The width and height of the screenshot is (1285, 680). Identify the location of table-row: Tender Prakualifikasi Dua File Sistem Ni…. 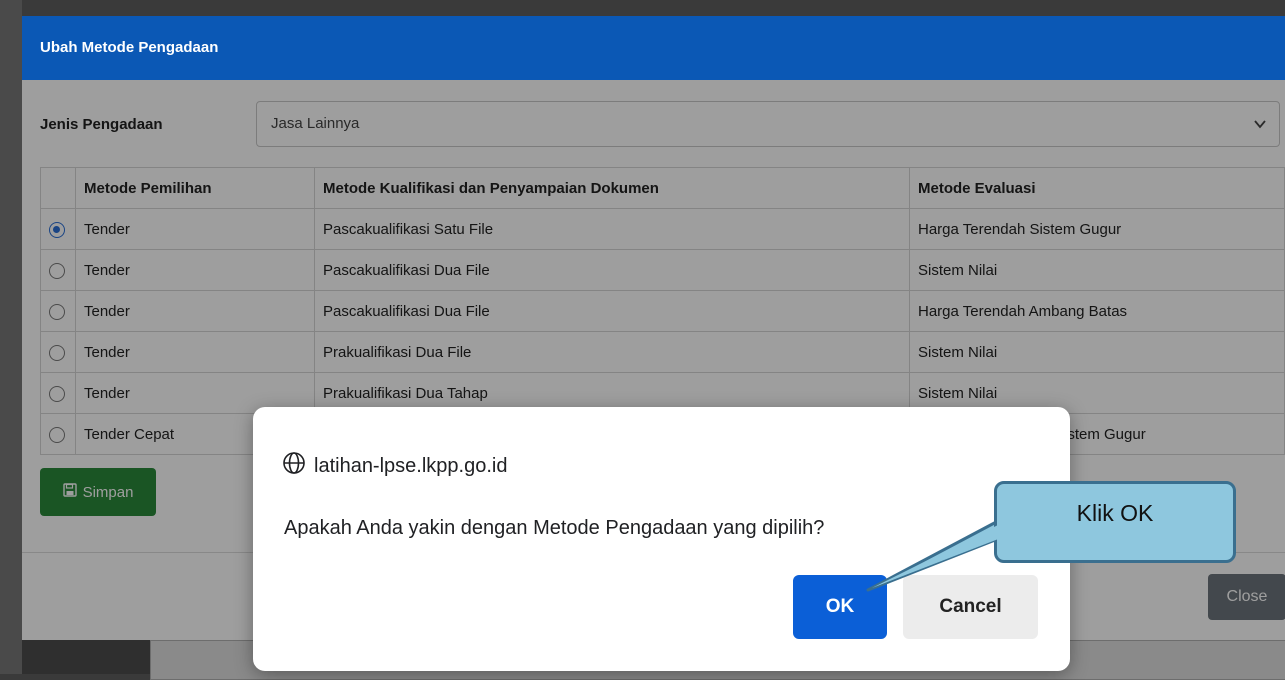
(662, 352).